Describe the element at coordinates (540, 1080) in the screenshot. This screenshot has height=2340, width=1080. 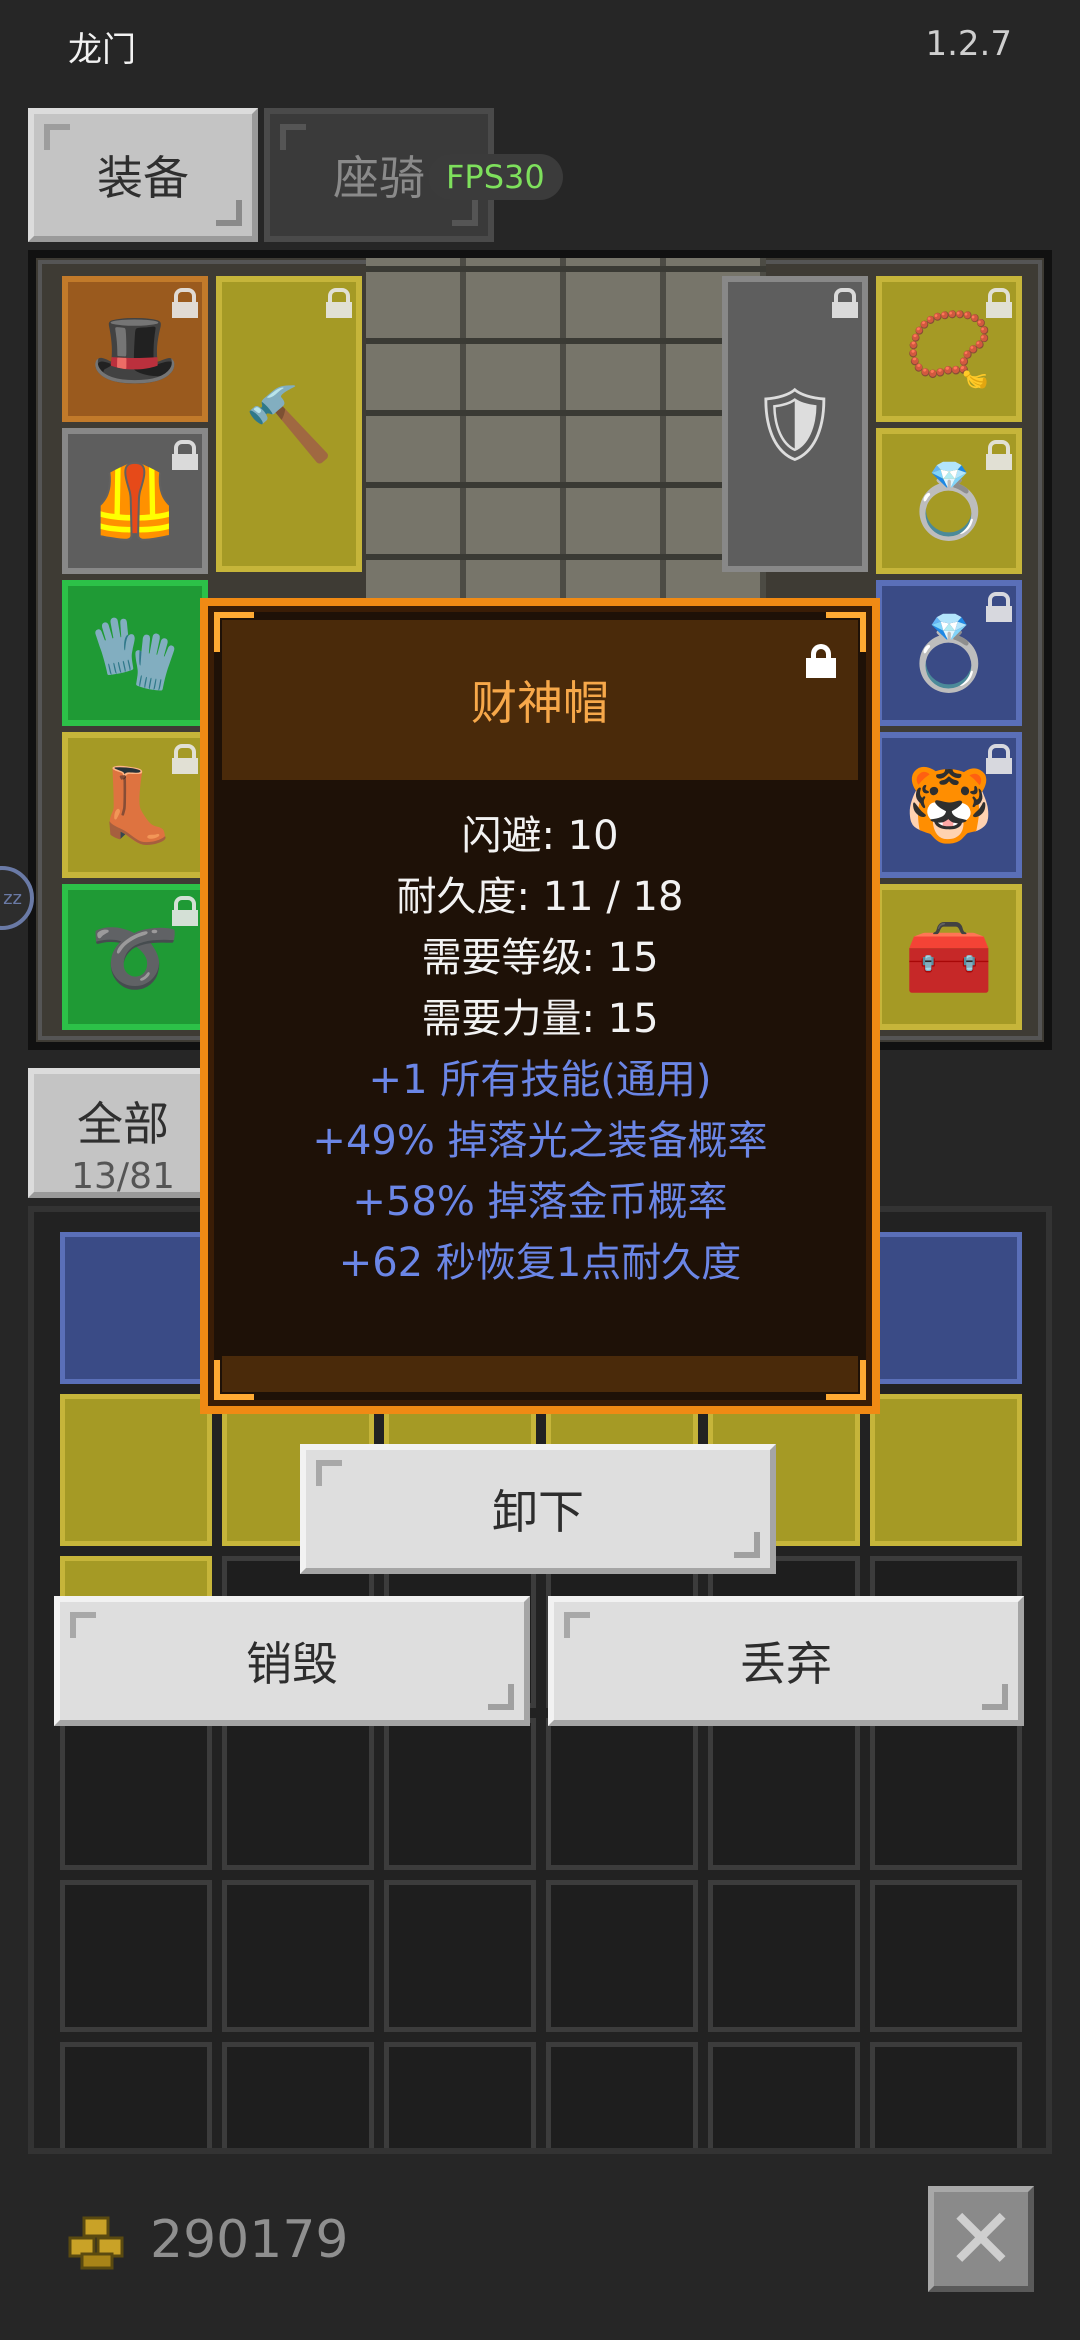
I see `bonus-all-skills: +1 所有技能(通用)` at that location.